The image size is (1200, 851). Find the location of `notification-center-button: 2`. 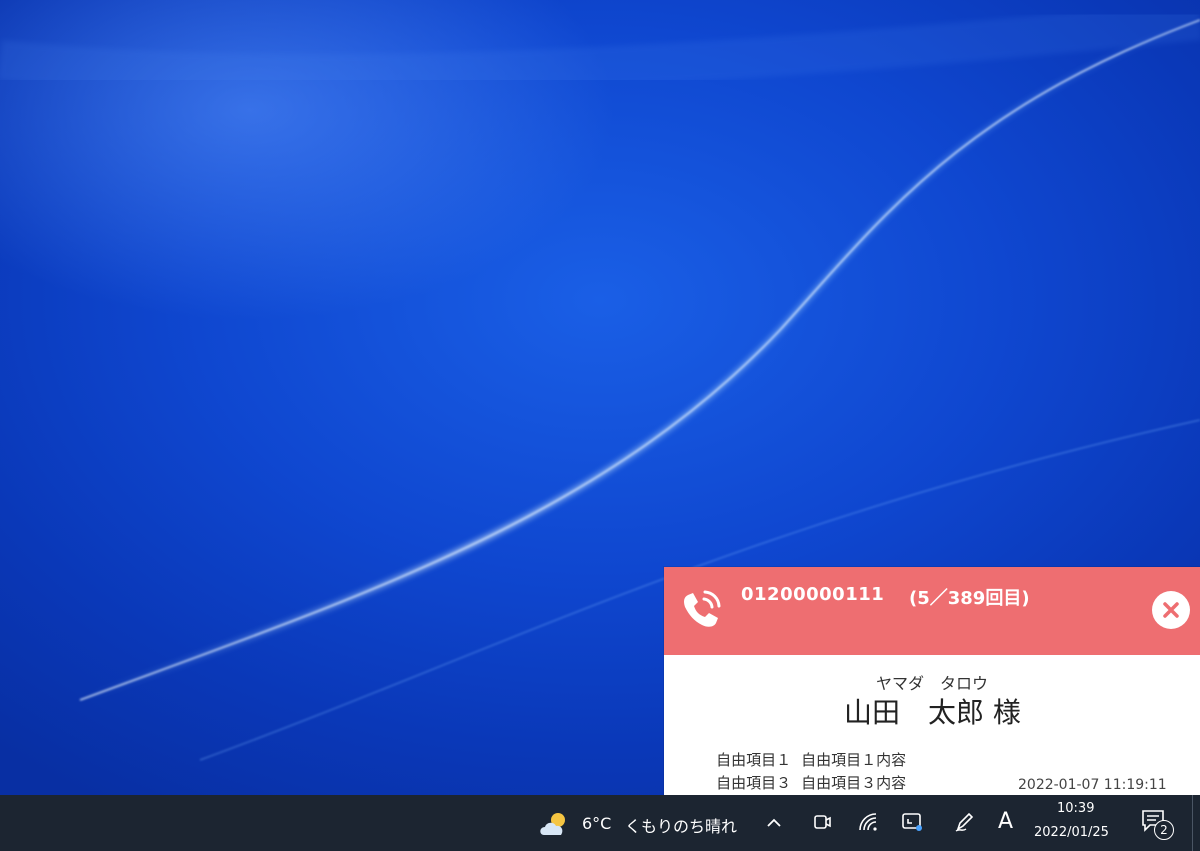

notification-center-button: 2 is located at coordinates (1157, 824).